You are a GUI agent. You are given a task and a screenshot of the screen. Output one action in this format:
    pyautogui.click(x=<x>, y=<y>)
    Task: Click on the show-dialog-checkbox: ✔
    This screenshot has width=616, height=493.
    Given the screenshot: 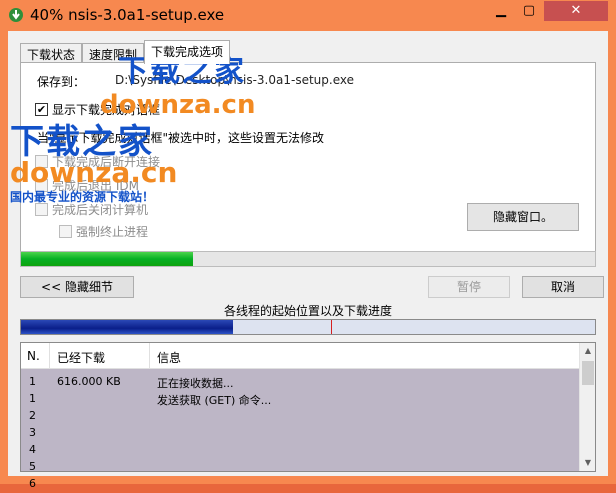 What is the action you would take?
    pyautogui.click(x=41, y=109)
    